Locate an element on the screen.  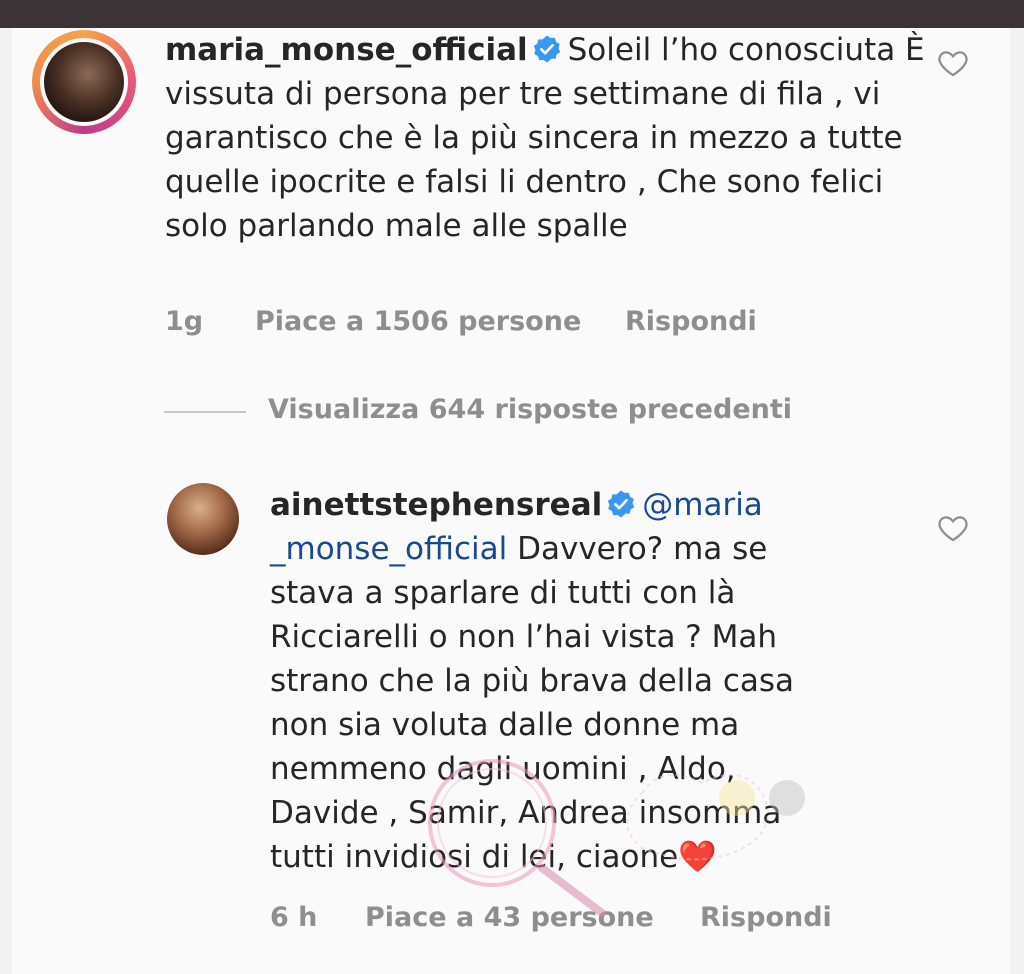
avatar-image is located at coordinates (84, 82).